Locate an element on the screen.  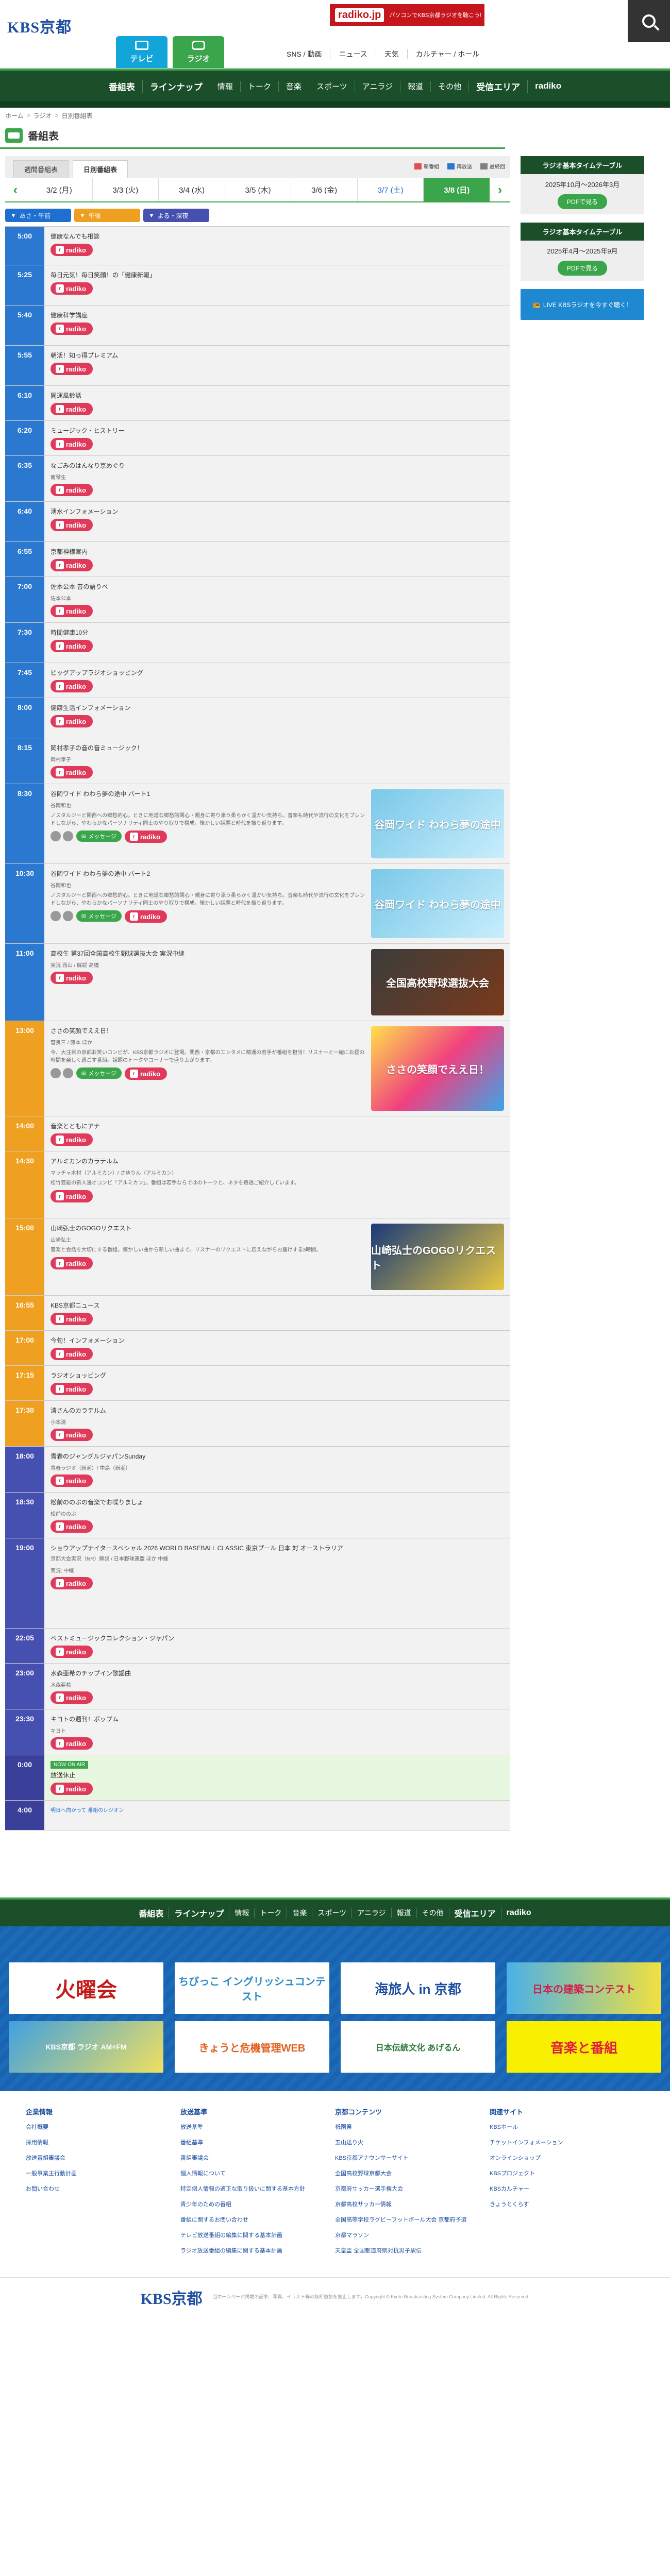
tab-daily: 日別番組表 is located at coordinates (100, 169).